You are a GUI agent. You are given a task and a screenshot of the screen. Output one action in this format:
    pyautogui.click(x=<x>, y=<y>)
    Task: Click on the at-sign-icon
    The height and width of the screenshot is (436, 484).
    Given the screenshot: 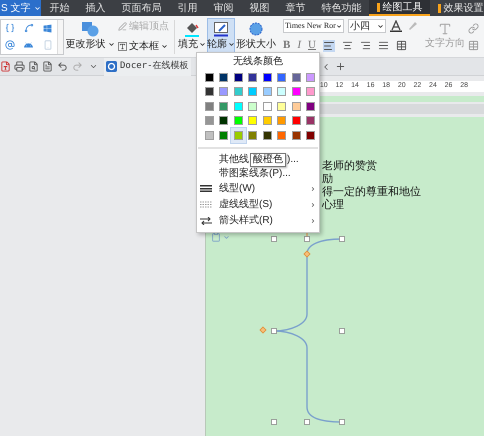 What is the action you would take?
    pyautogui.click(x=10, y=45)
    